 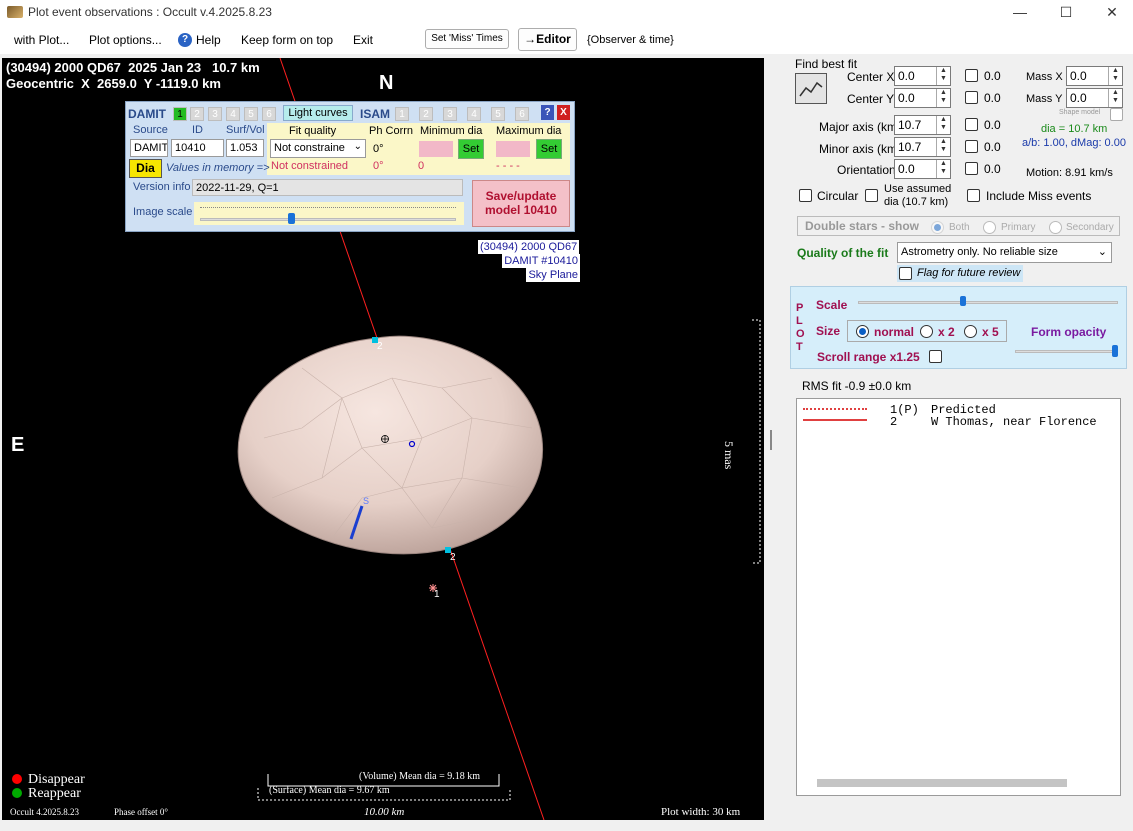 What do you see at coordinates (835, 420) in the screenshot?
I see `legend-line-solid` at bounding box center [835, 420].